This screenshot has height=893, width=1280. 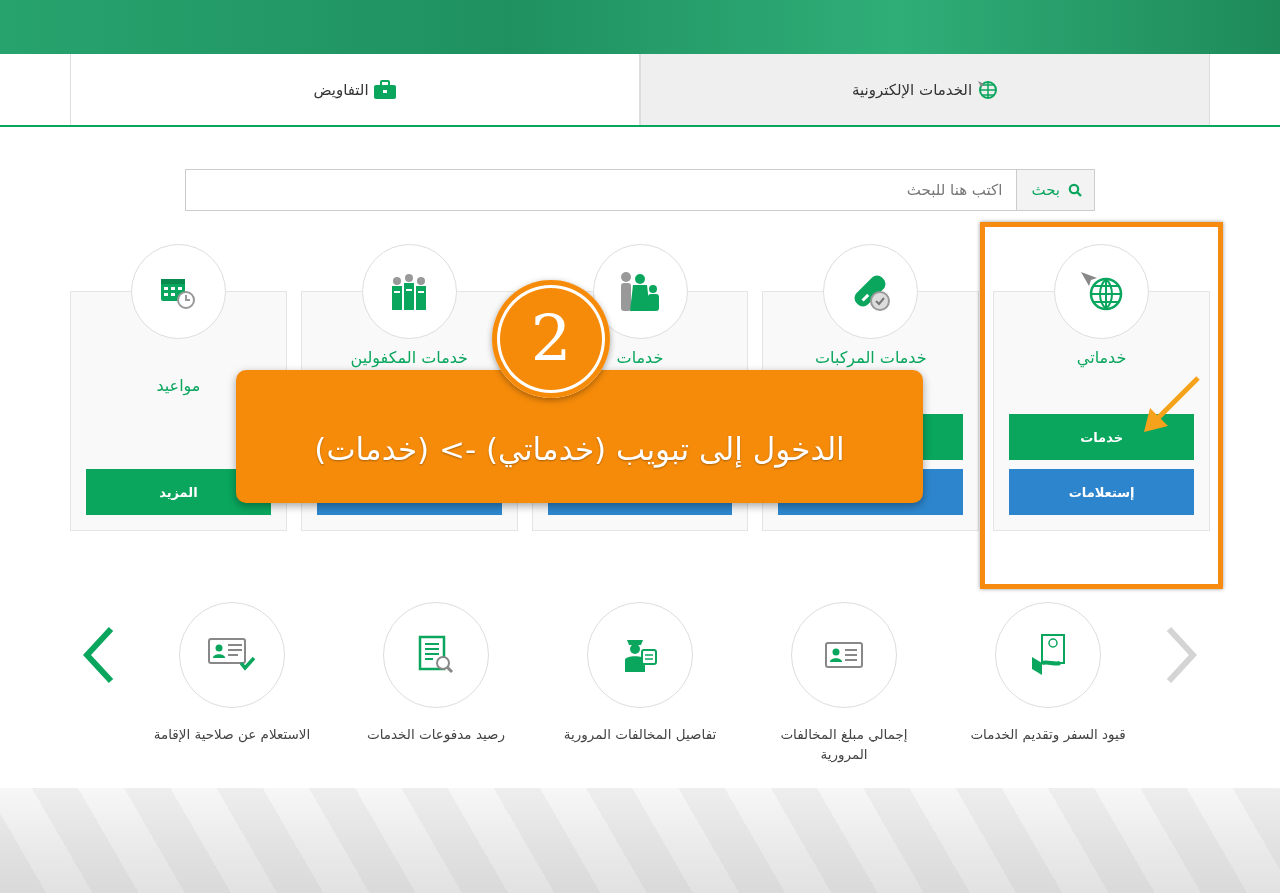 What do you see at coordinates (579, 449) in the screenshot?
I see `callout-text: الدخول إلى تبويب (خدماتي) -> (خدمات)` at bounding box center [579, 449].